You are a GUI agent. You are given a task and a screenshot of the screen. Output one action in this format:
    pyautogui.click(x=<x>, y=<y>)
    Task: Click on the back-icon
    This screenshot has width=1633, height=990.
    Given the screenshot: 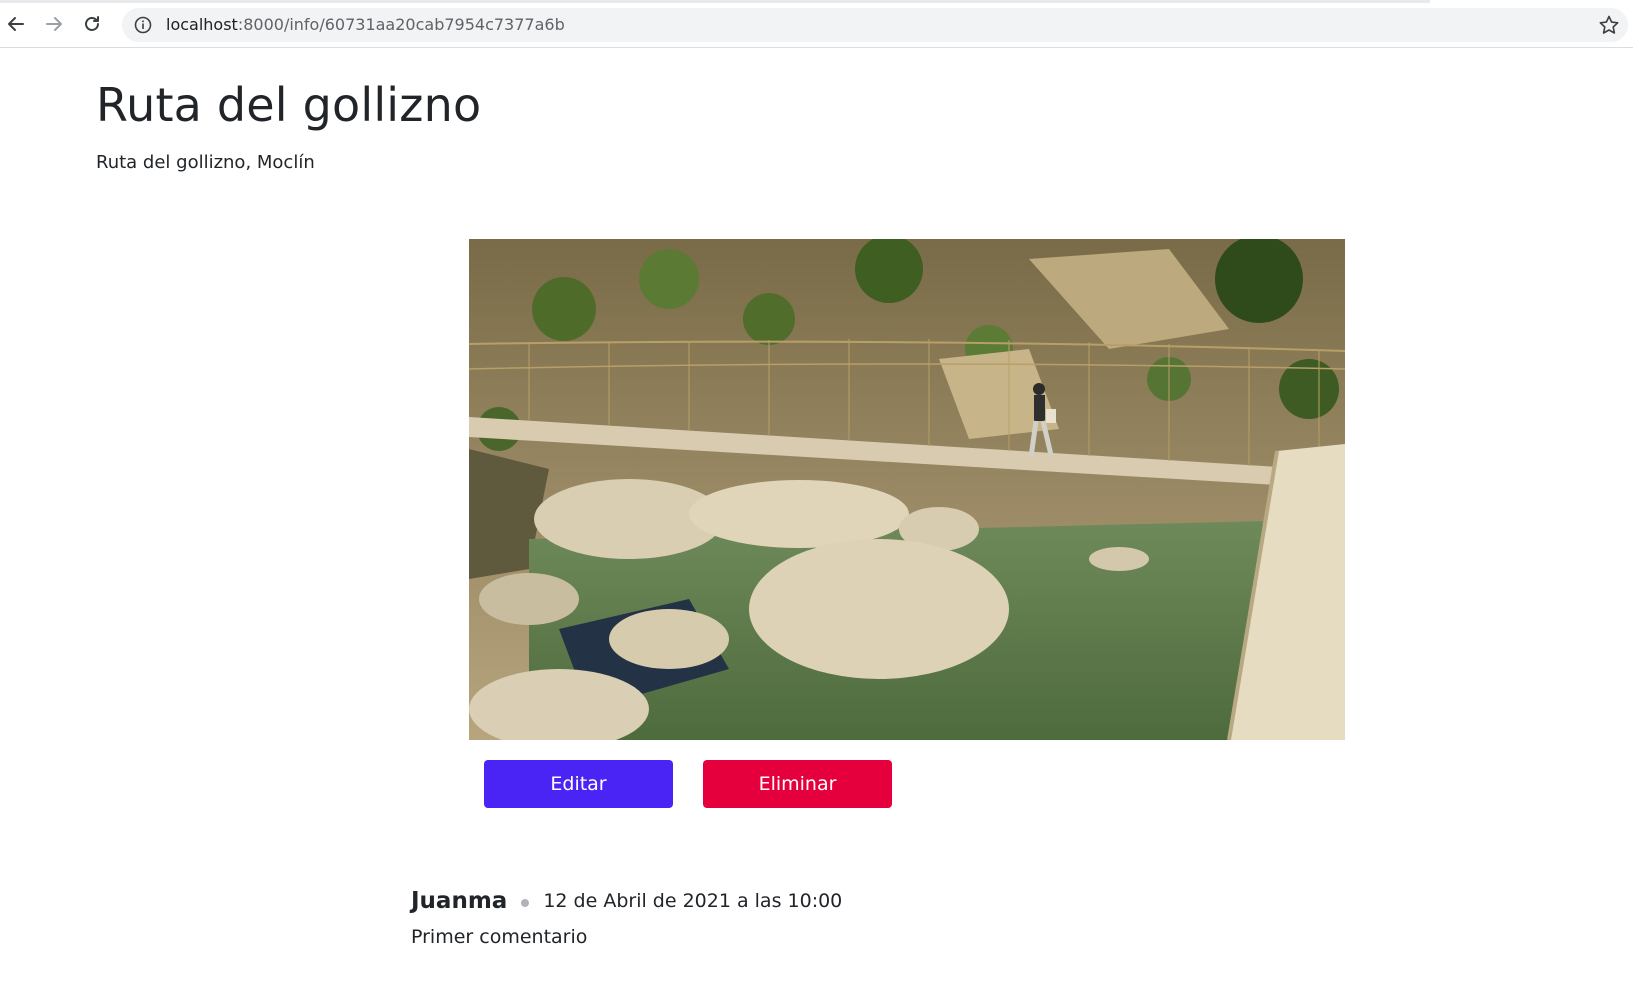 What is the action you would take?
    pyautogui.click(x=16, y=24)
    